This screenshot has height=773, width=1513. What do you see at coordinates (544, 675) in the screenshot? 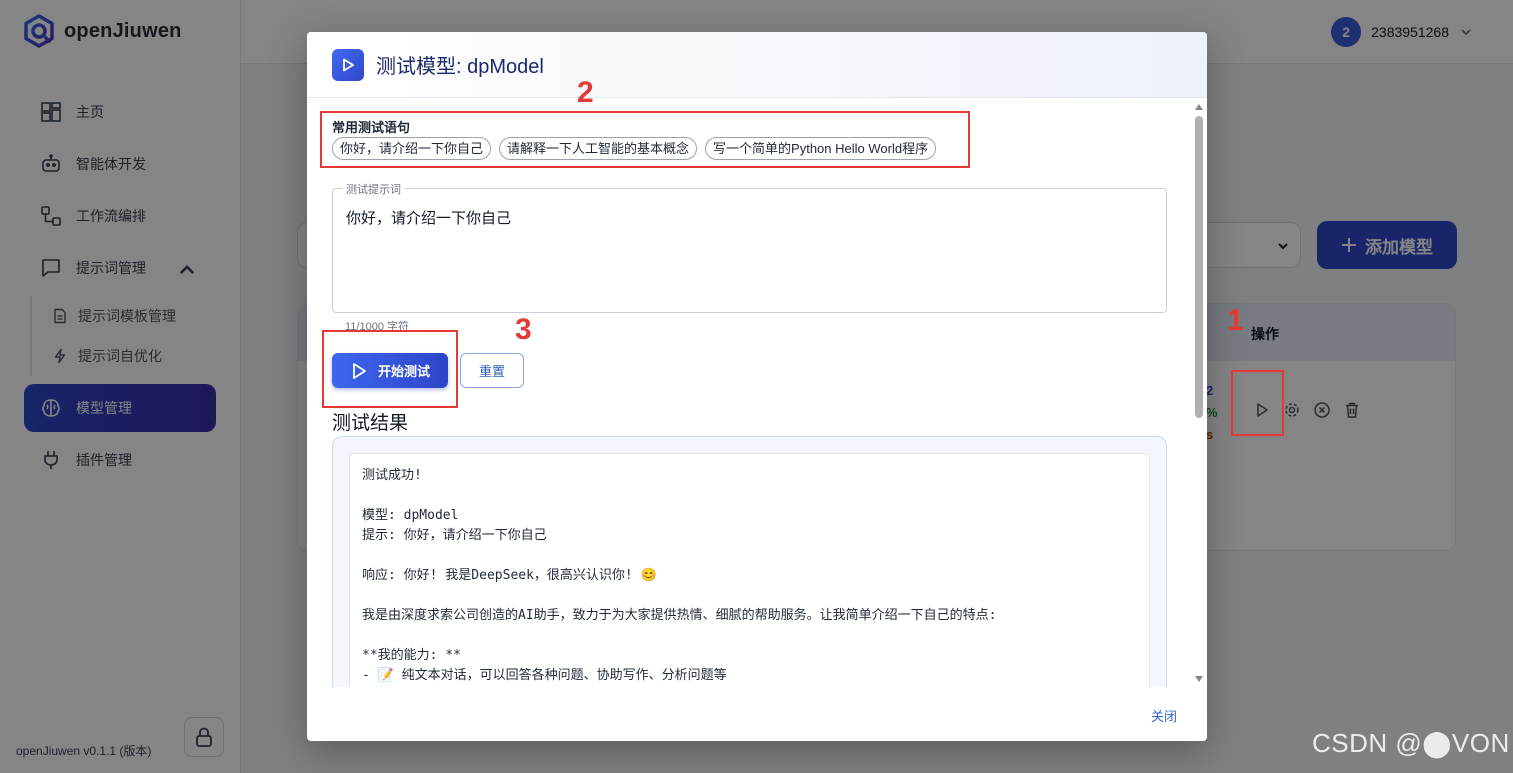
I see `result-line: - 📝 纯文本对话，可以回答各种问题、协助写作、分析问题等` at bounding box center [544, 675].